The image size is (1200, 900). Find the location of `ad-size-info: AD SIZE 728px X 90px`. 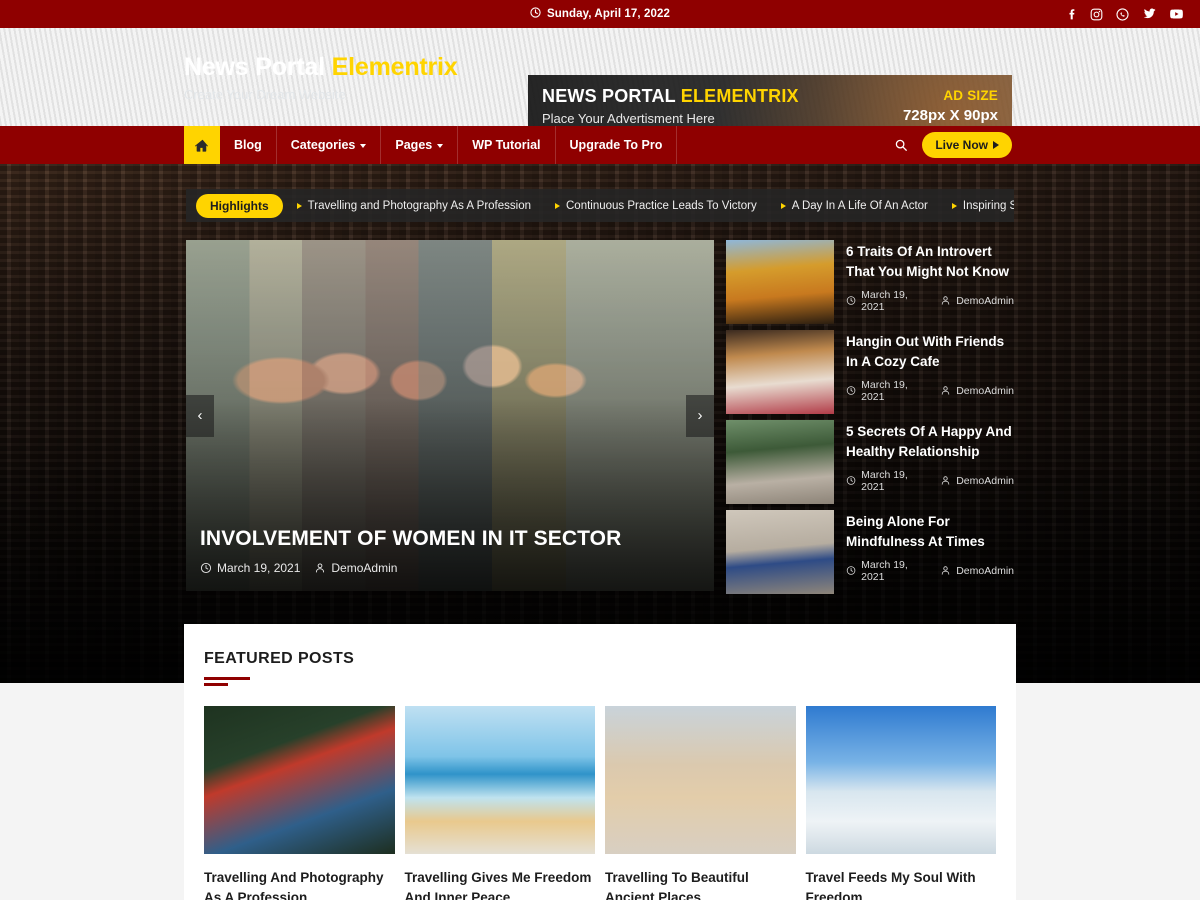

ad-size-info: AD SIZE 728px X 90px is located at coordinates (950, 106).